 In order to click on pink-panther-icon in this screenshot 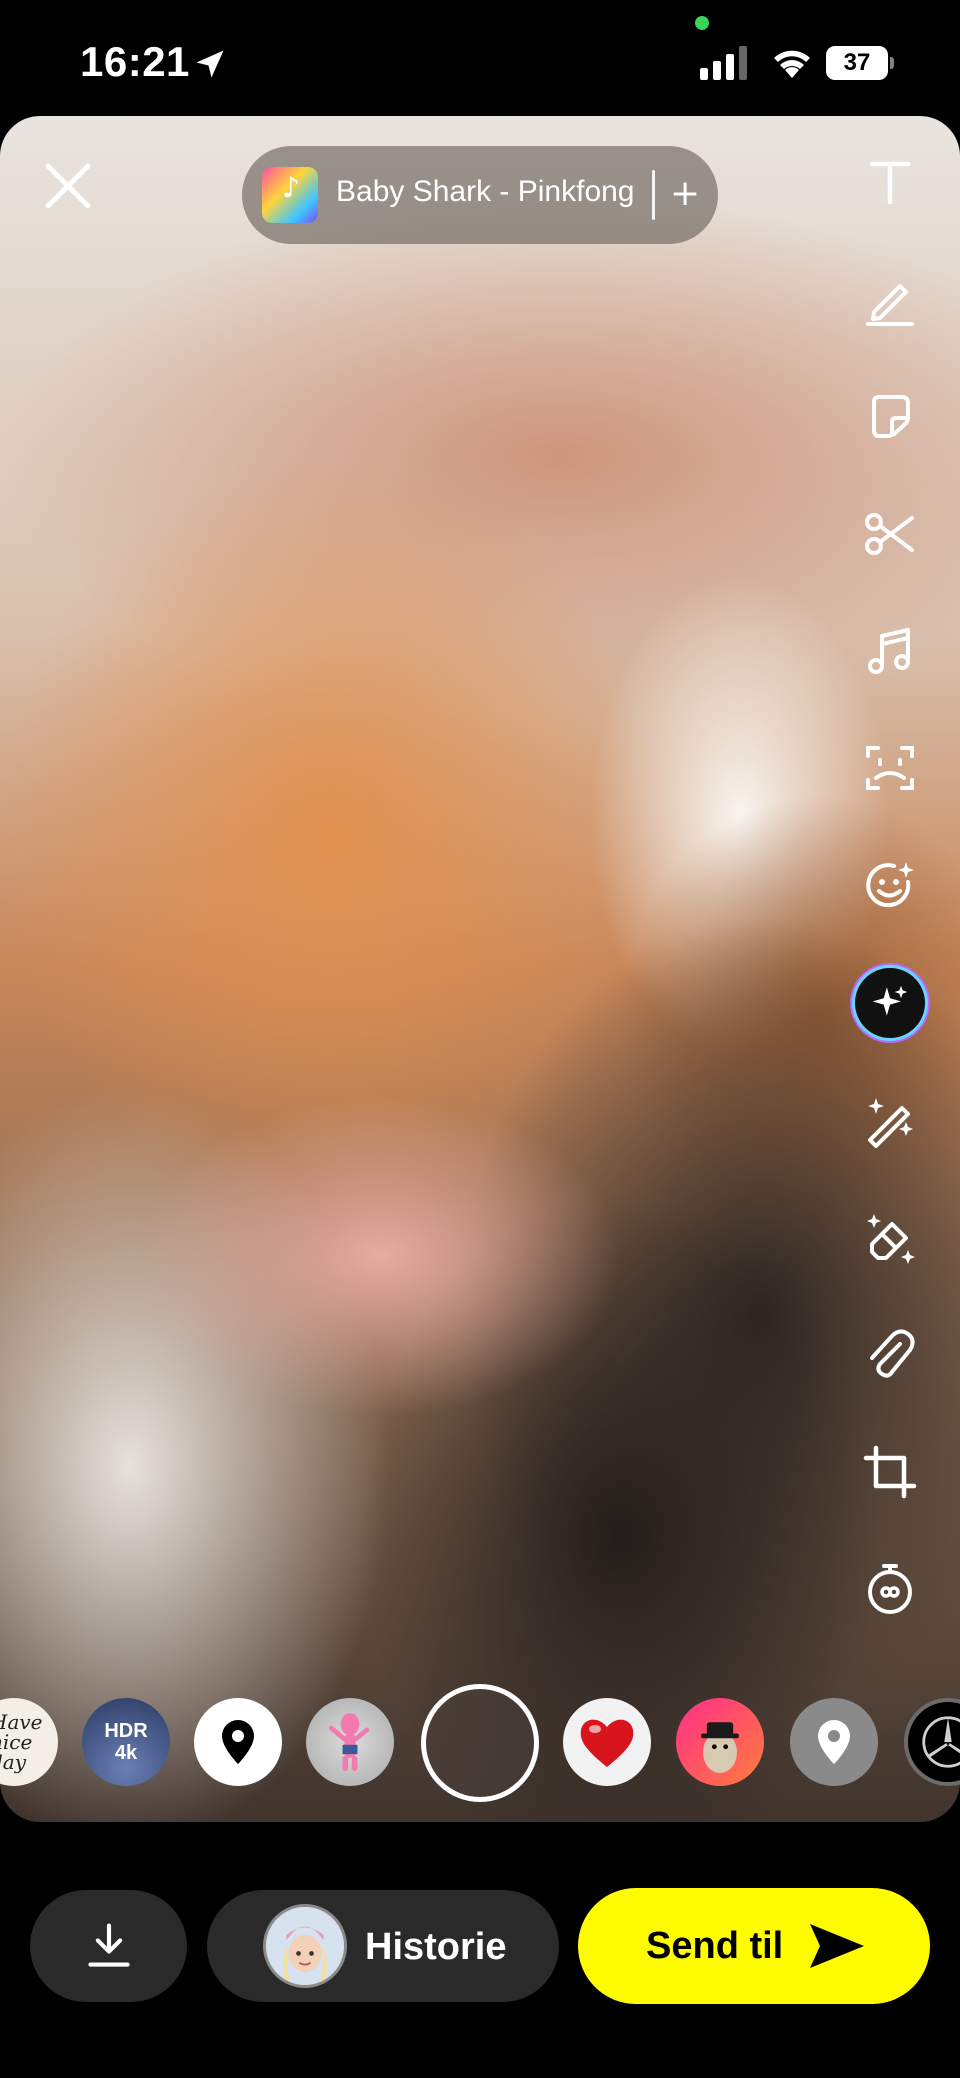, I will do `click(349, 1742)`.